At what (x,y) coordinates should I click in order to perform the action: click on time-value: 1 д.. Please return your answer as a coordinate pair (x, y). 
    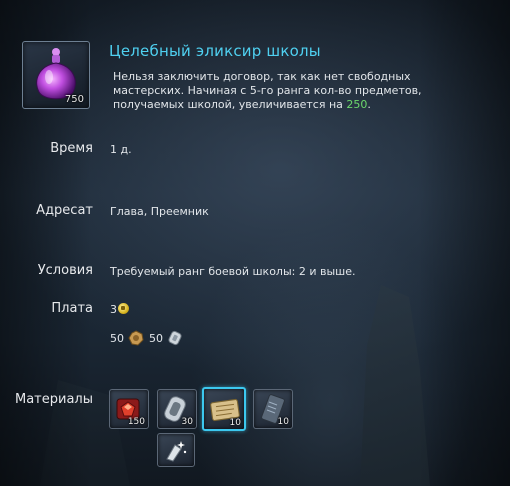
    Looking at the image, I should click on (121, 149).